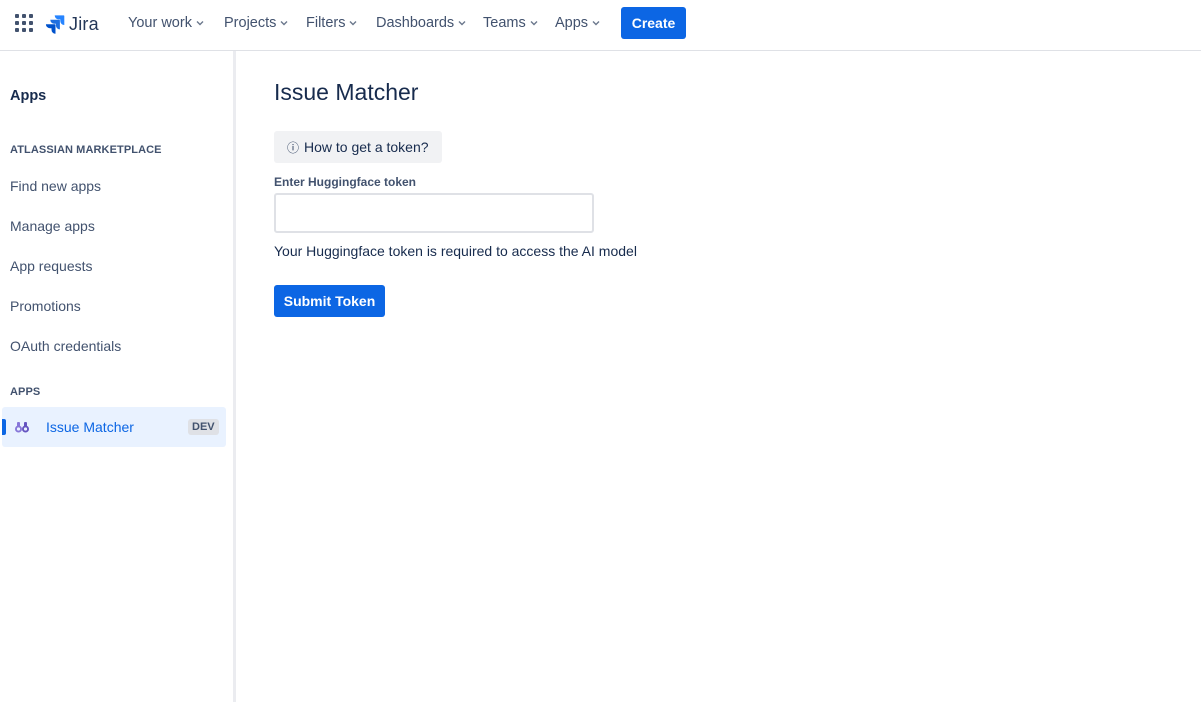 The height and width of the screenshot is (702, 1201). Describe the element at coordinates (22, 427) in the screenshot. I see `binoculars-icon` at that location.